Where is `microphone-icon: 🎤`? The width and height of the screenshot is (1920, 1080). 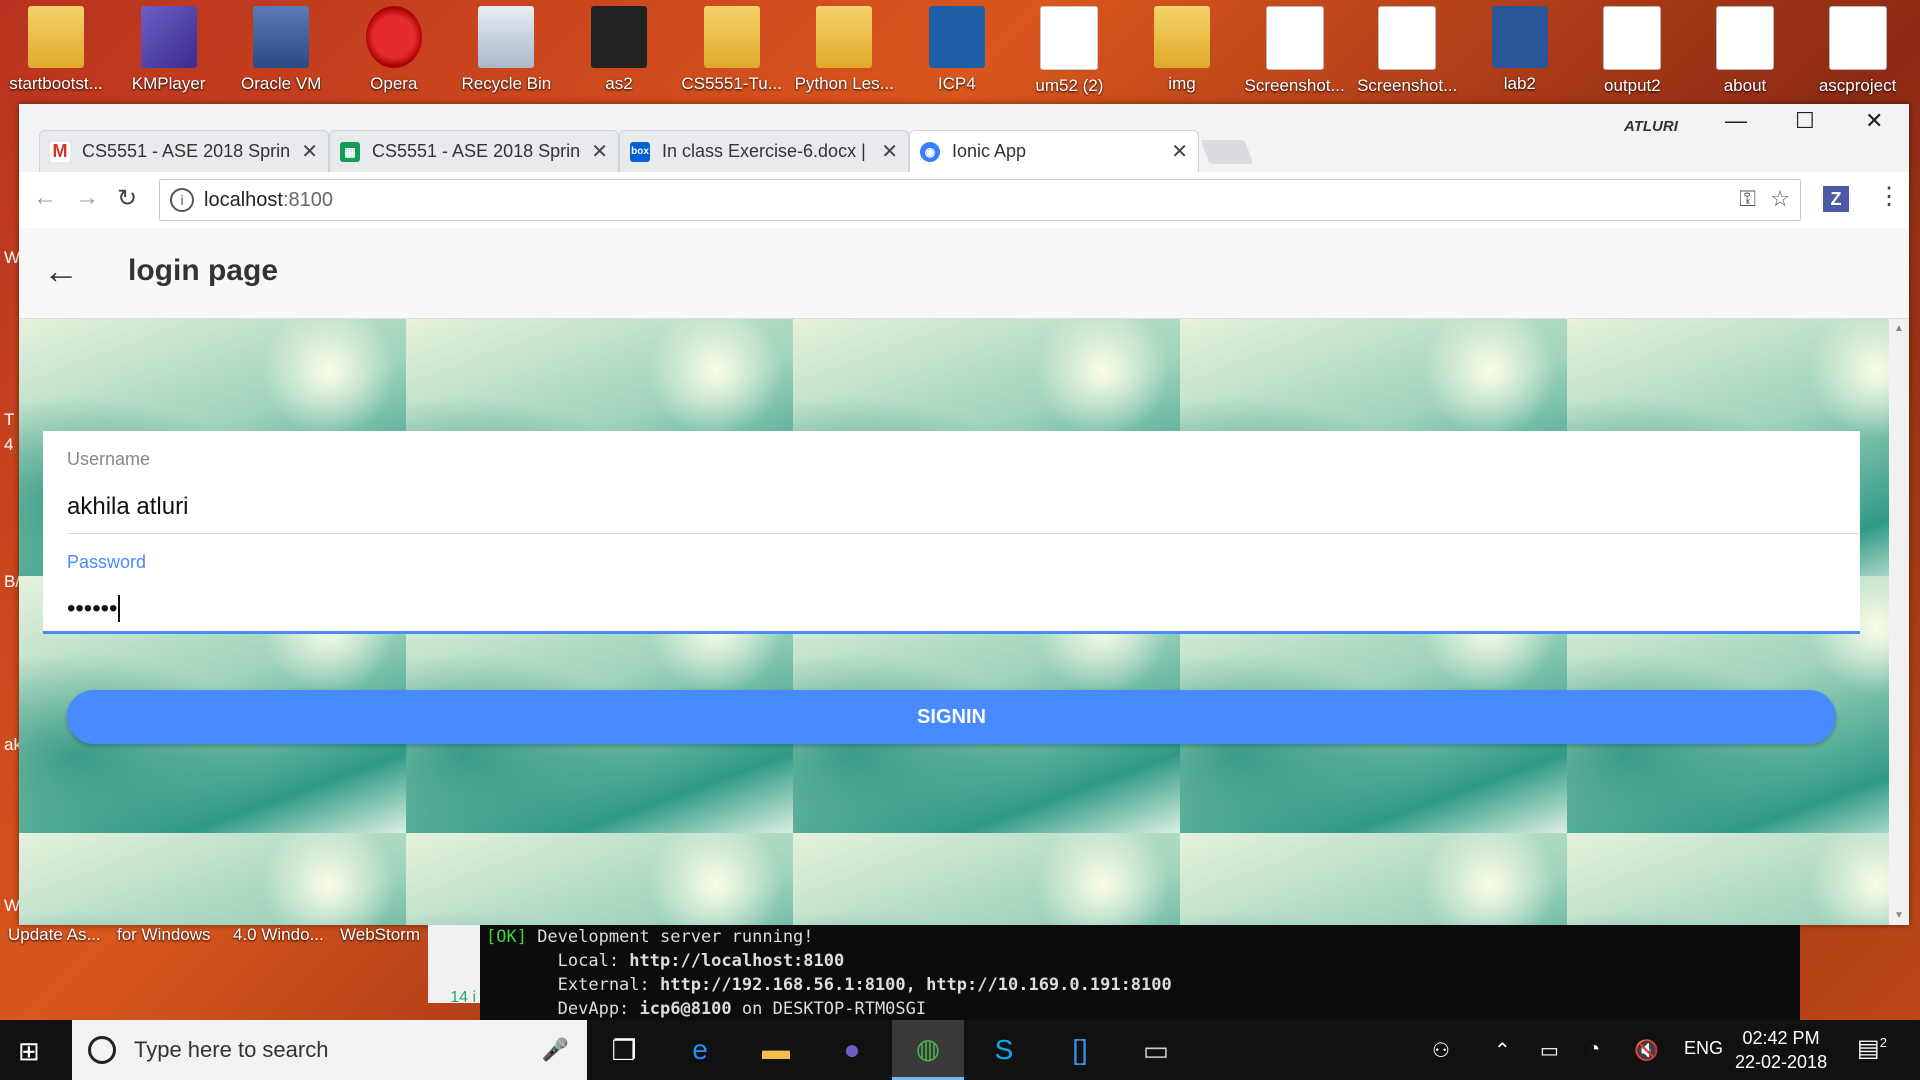 microphone-icon: 🎤 is located at coordinates (555, 1050).